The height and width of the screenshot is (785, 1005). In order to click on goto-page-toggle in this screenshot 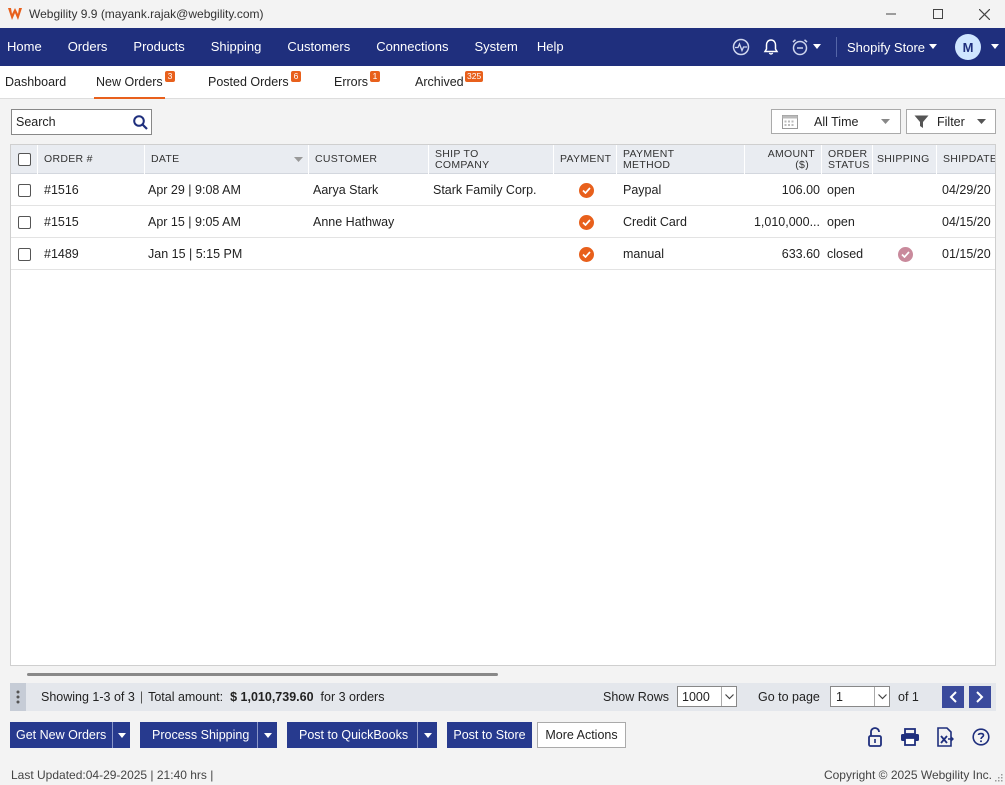, I will do `click(881, 696)`.